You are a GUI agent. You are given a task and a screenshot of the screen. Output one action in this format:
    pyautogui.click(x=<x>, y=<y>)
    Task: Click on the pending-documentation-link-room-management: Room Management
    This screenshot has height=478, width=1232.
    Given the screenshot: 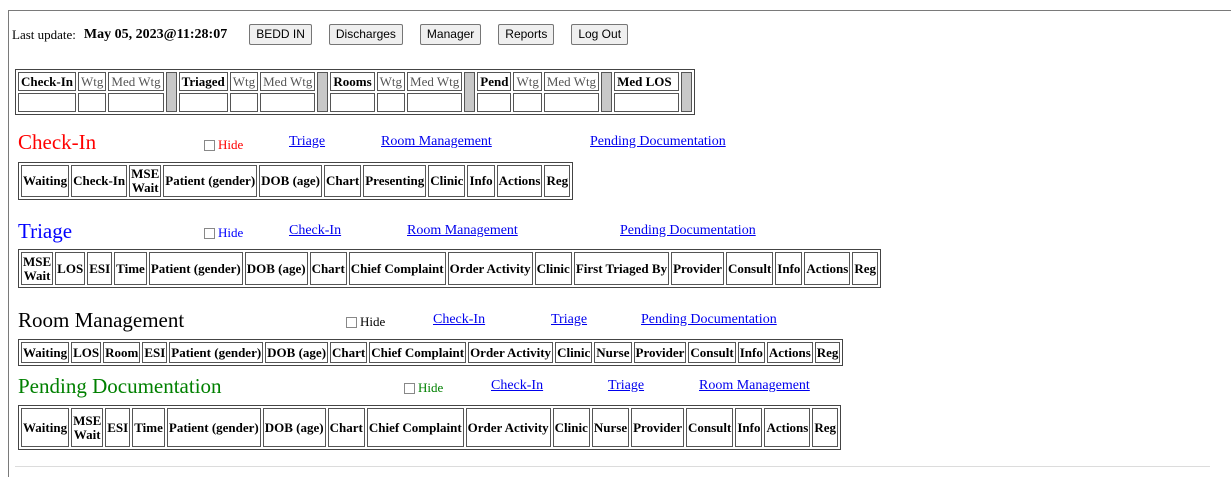 What is the action you would take?
    pyautogui.click(x=754, y=386)
    